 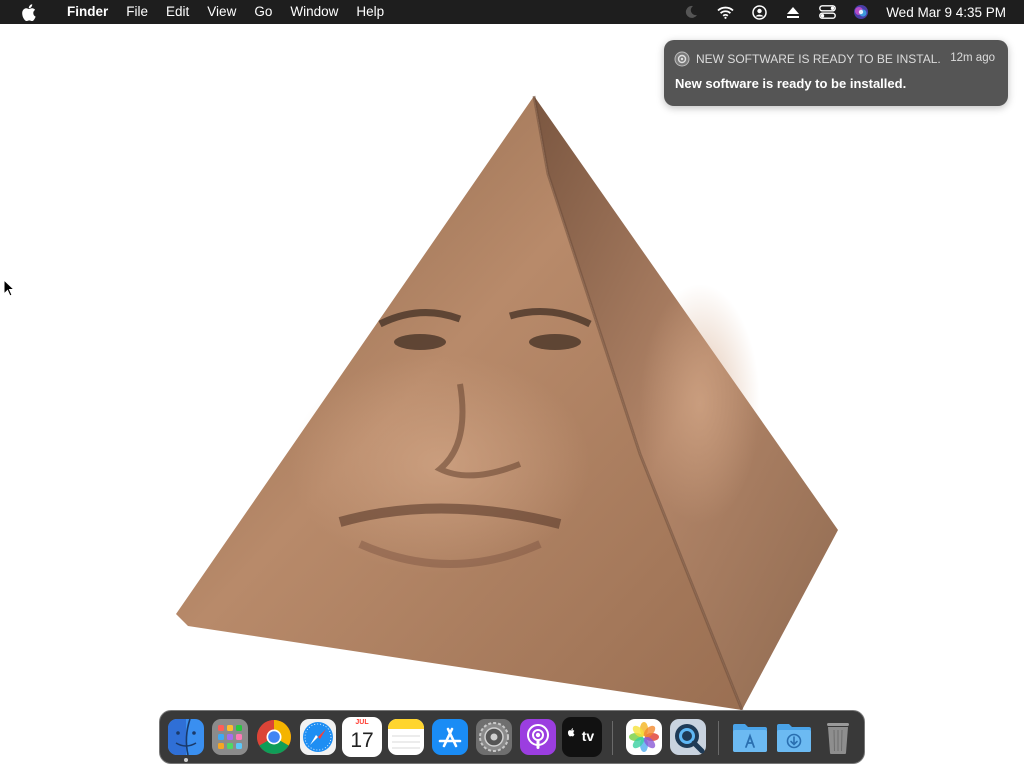 What do you see at coordinates (494, 737) in the screenshot?
I see `system-preferences-icon` at bounding box center [494, 737].